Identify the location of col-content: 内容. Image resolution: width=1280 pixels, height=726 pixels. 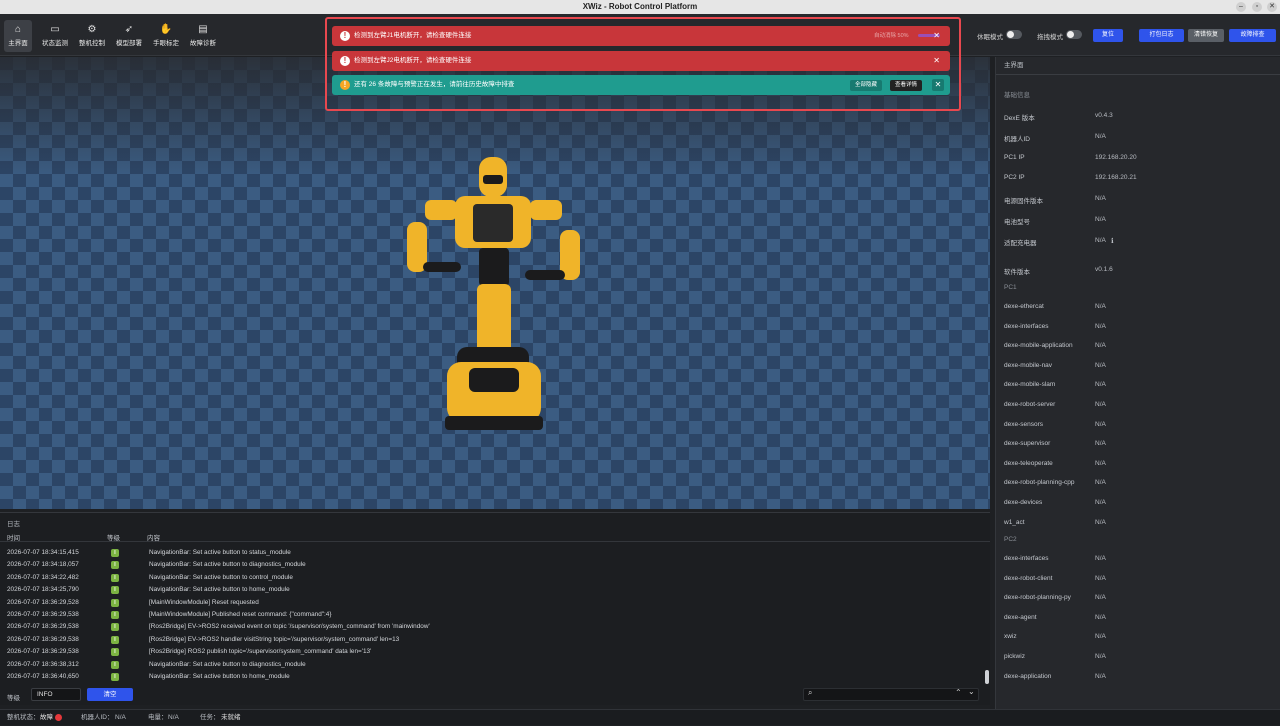
(153, 538).